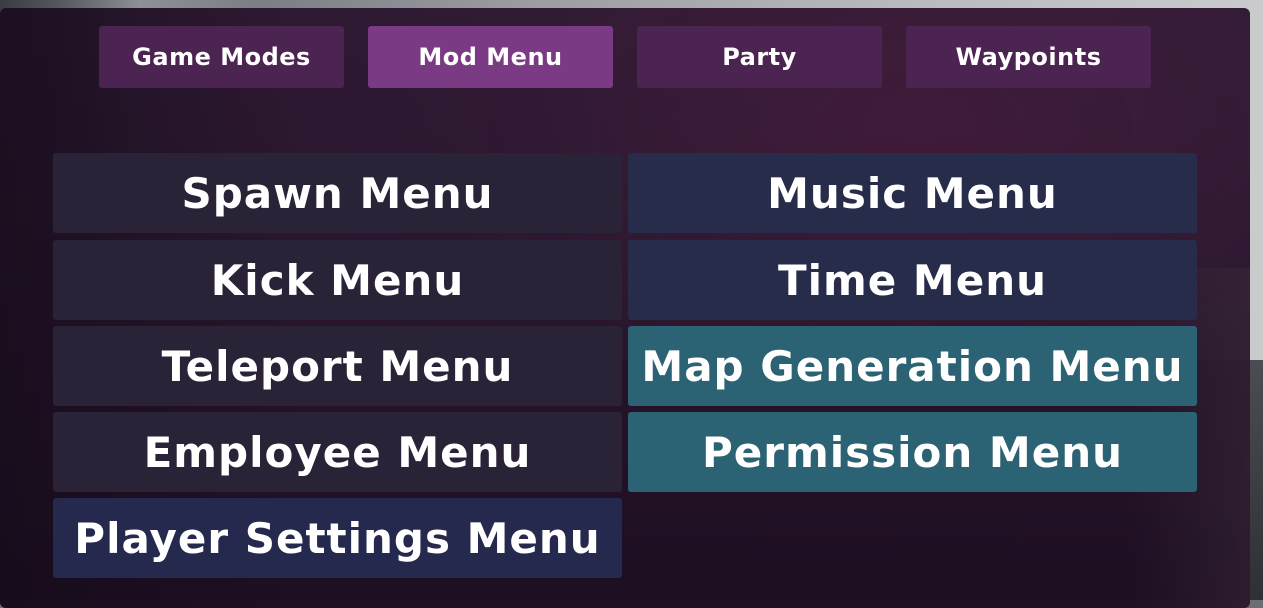  I want to click on tab-game-modes: Game Modes, so click(221, 57).